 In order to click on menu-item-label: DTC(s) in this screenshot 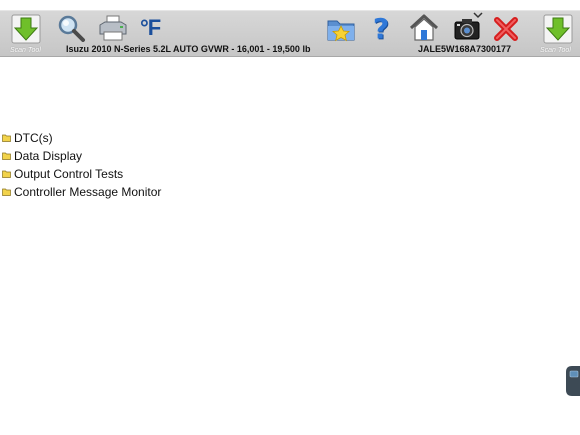, I will do `click(33, 138)`.